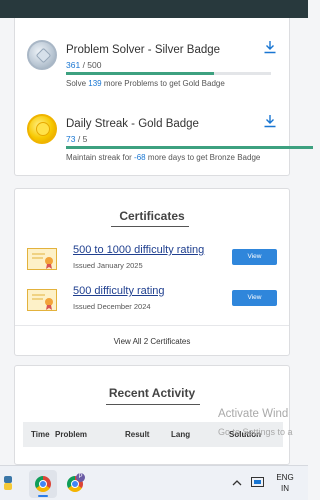 The height and width of the screenshot is (500, 320). I want to click on region-code: IN, so click(285, 488).